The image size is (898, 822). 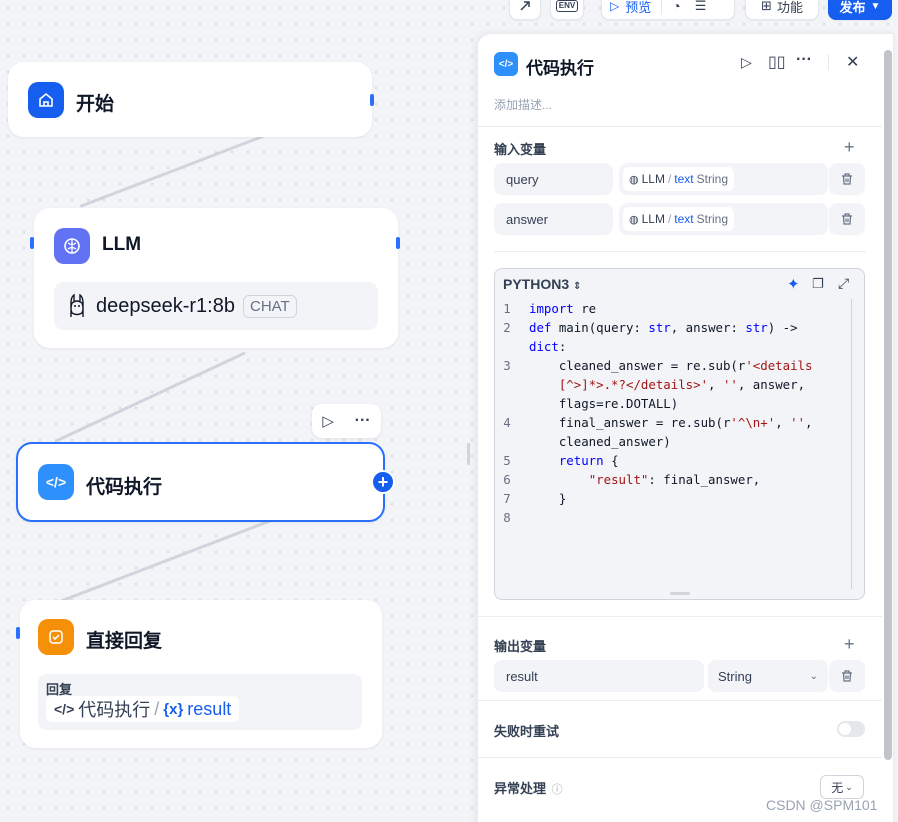 What do you see at coordinates (72, 246) in the screenshot?
I see `llm-brain-icon` at bounding box center [72, 246].